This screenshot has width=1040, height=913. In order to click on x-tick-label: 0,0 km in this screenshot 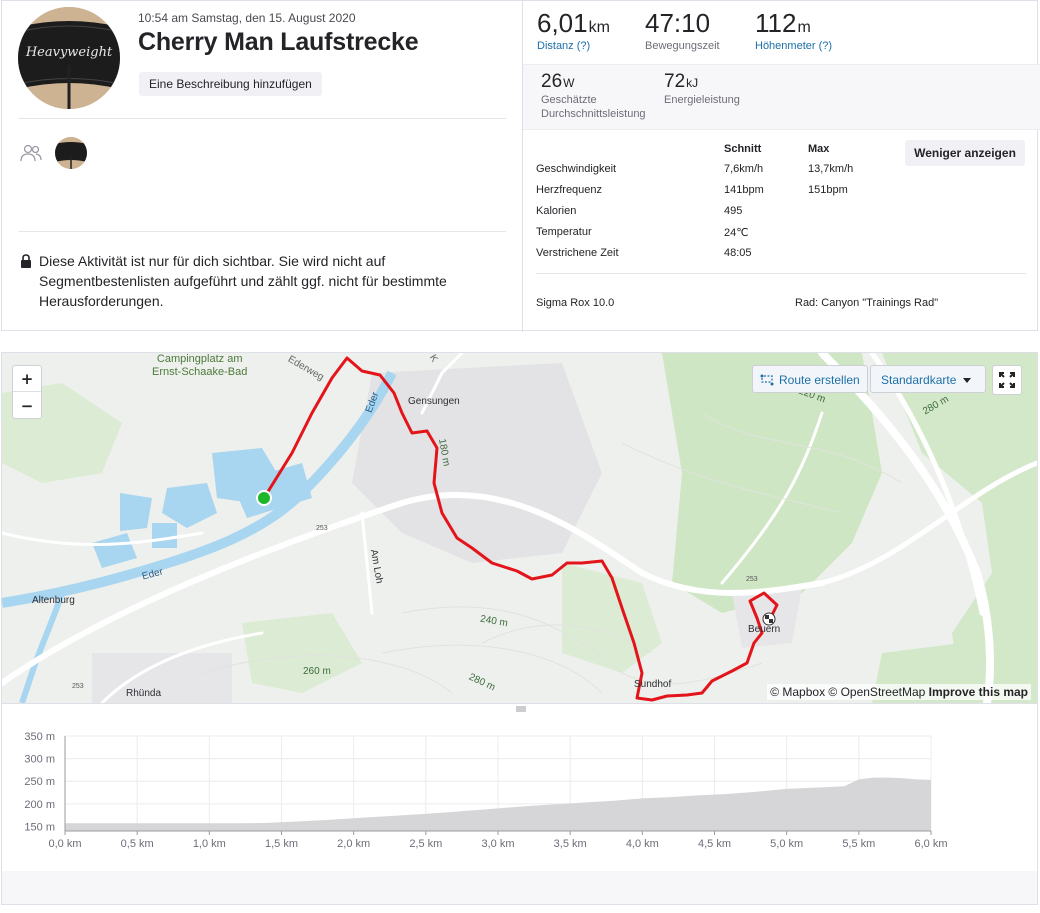, I will do `click(64, 844)`.